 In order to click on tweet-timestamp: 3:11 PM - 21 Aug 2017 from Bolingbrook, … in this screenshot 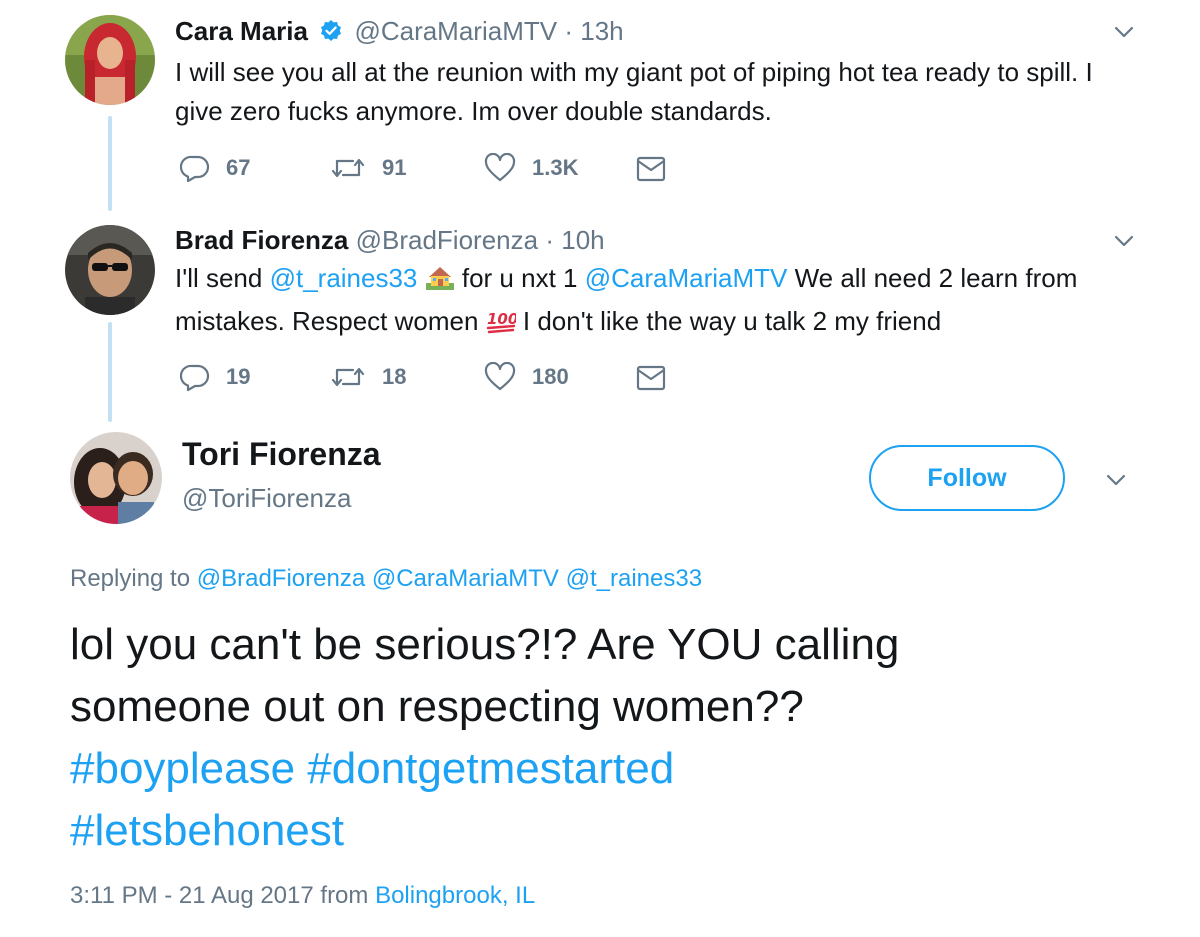, I will do `click(302, 896)`.